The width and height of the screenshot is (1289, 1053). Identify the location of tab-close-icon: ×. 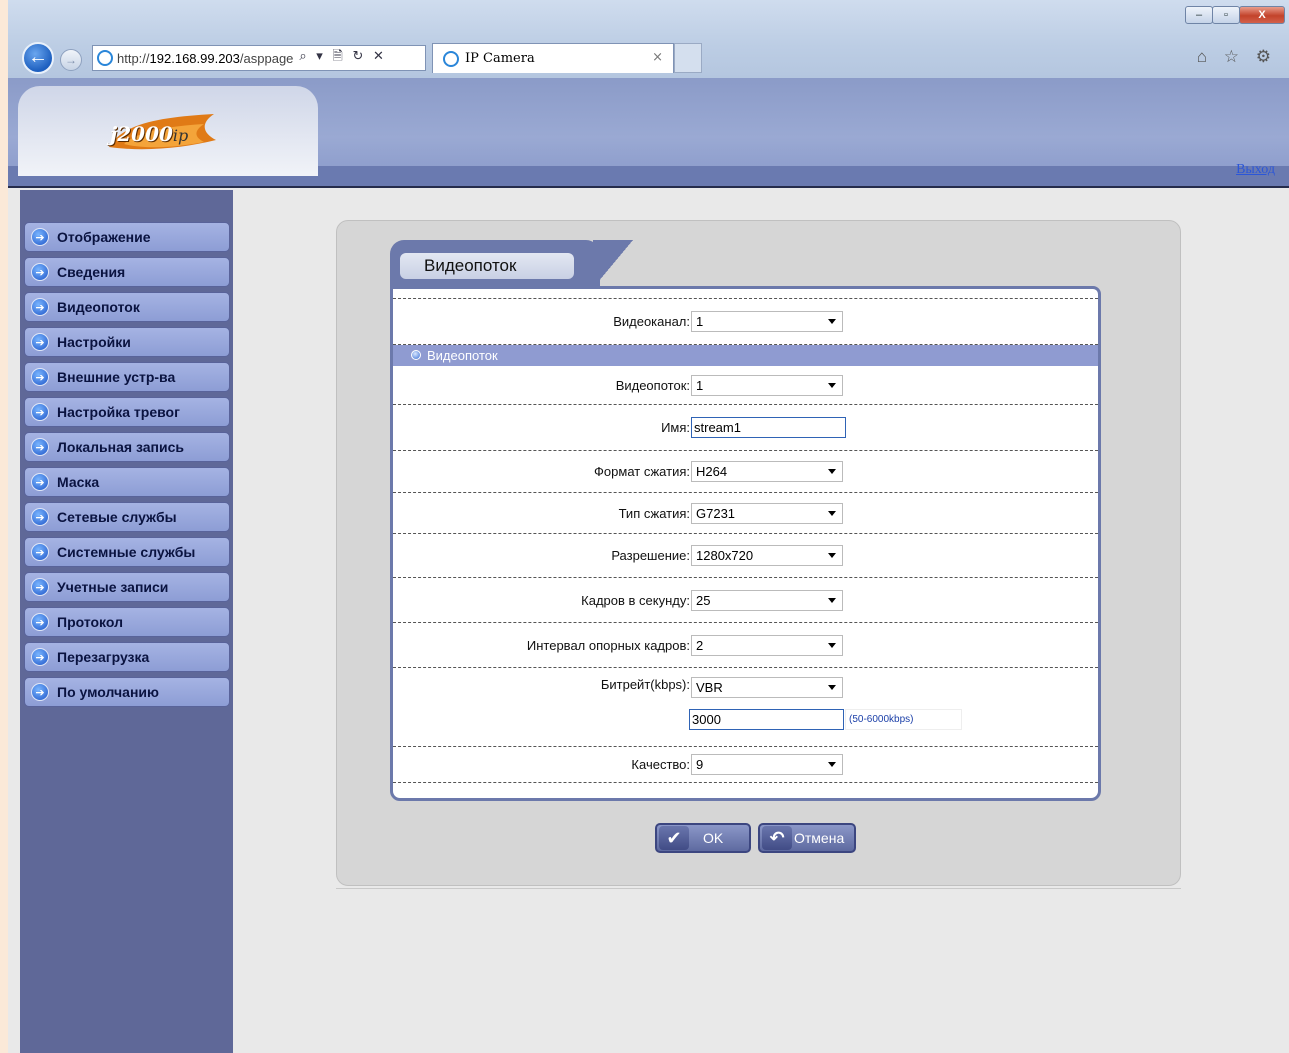
(657, 57).